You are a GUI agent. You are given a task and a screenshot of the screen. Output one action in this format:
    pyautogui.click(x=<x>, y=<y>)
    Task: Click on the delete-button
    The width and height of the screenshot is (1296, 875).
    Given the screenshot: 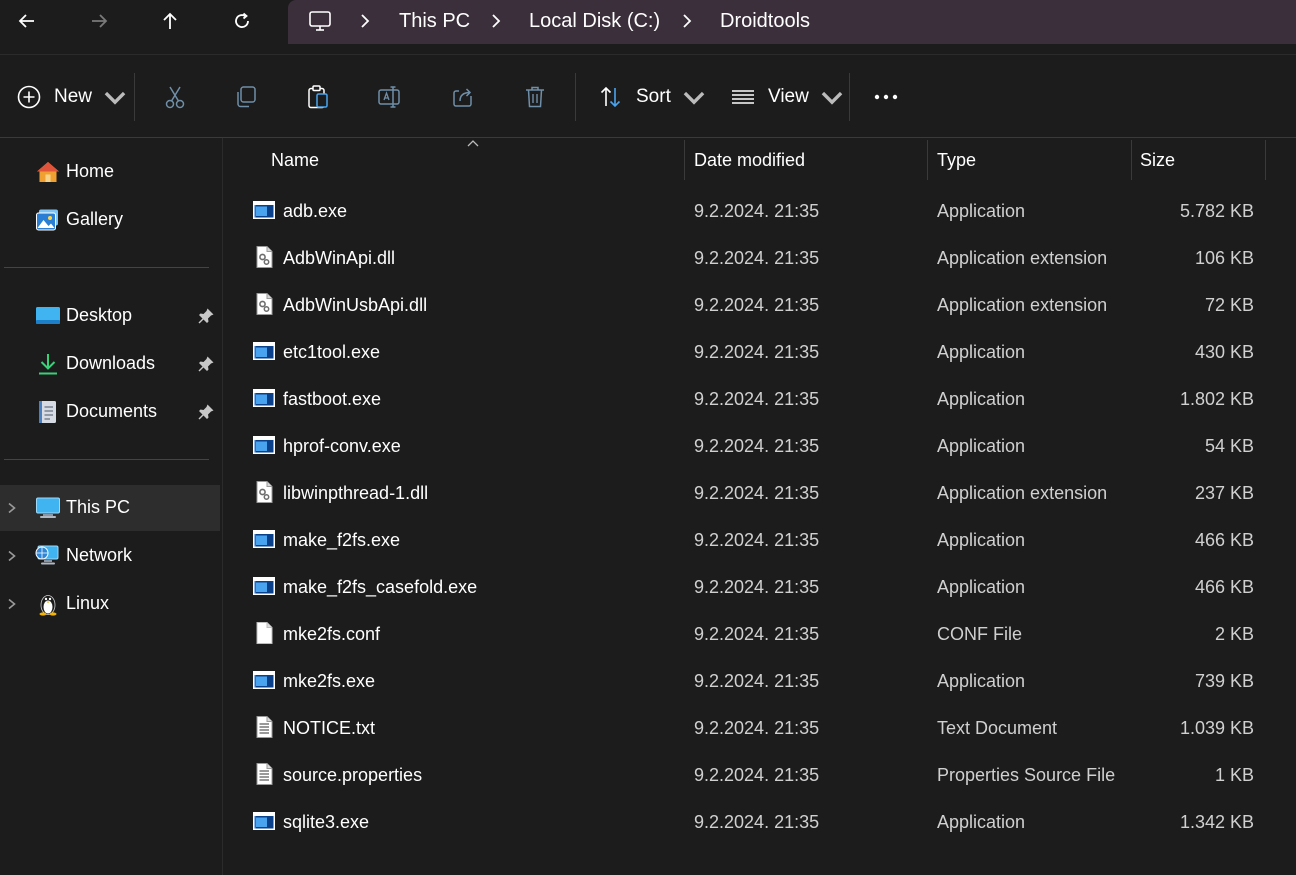 What is the action you would take?
    pyautogui.click(x=535, y=97)
    